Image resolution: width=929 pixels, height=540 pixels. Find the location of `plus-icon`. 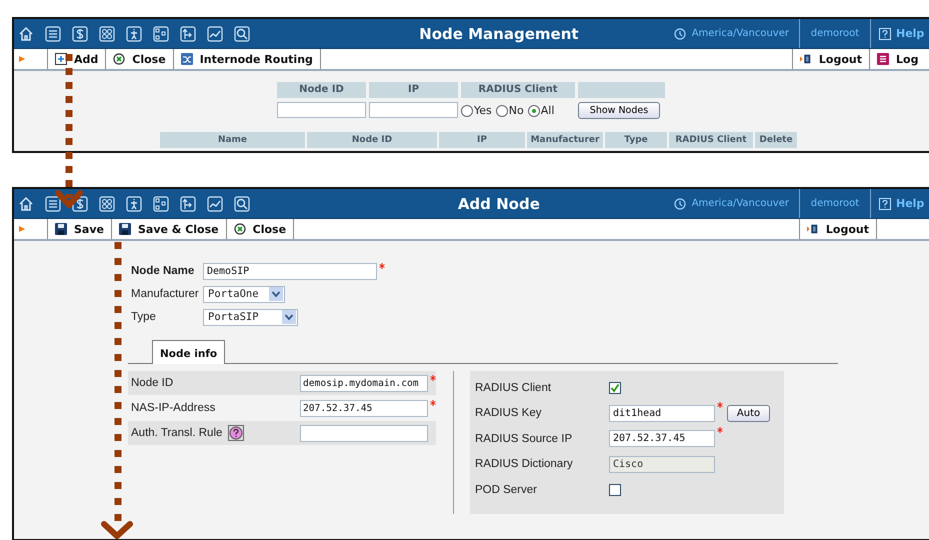

plus-icon is located at coordinates (61, 59).